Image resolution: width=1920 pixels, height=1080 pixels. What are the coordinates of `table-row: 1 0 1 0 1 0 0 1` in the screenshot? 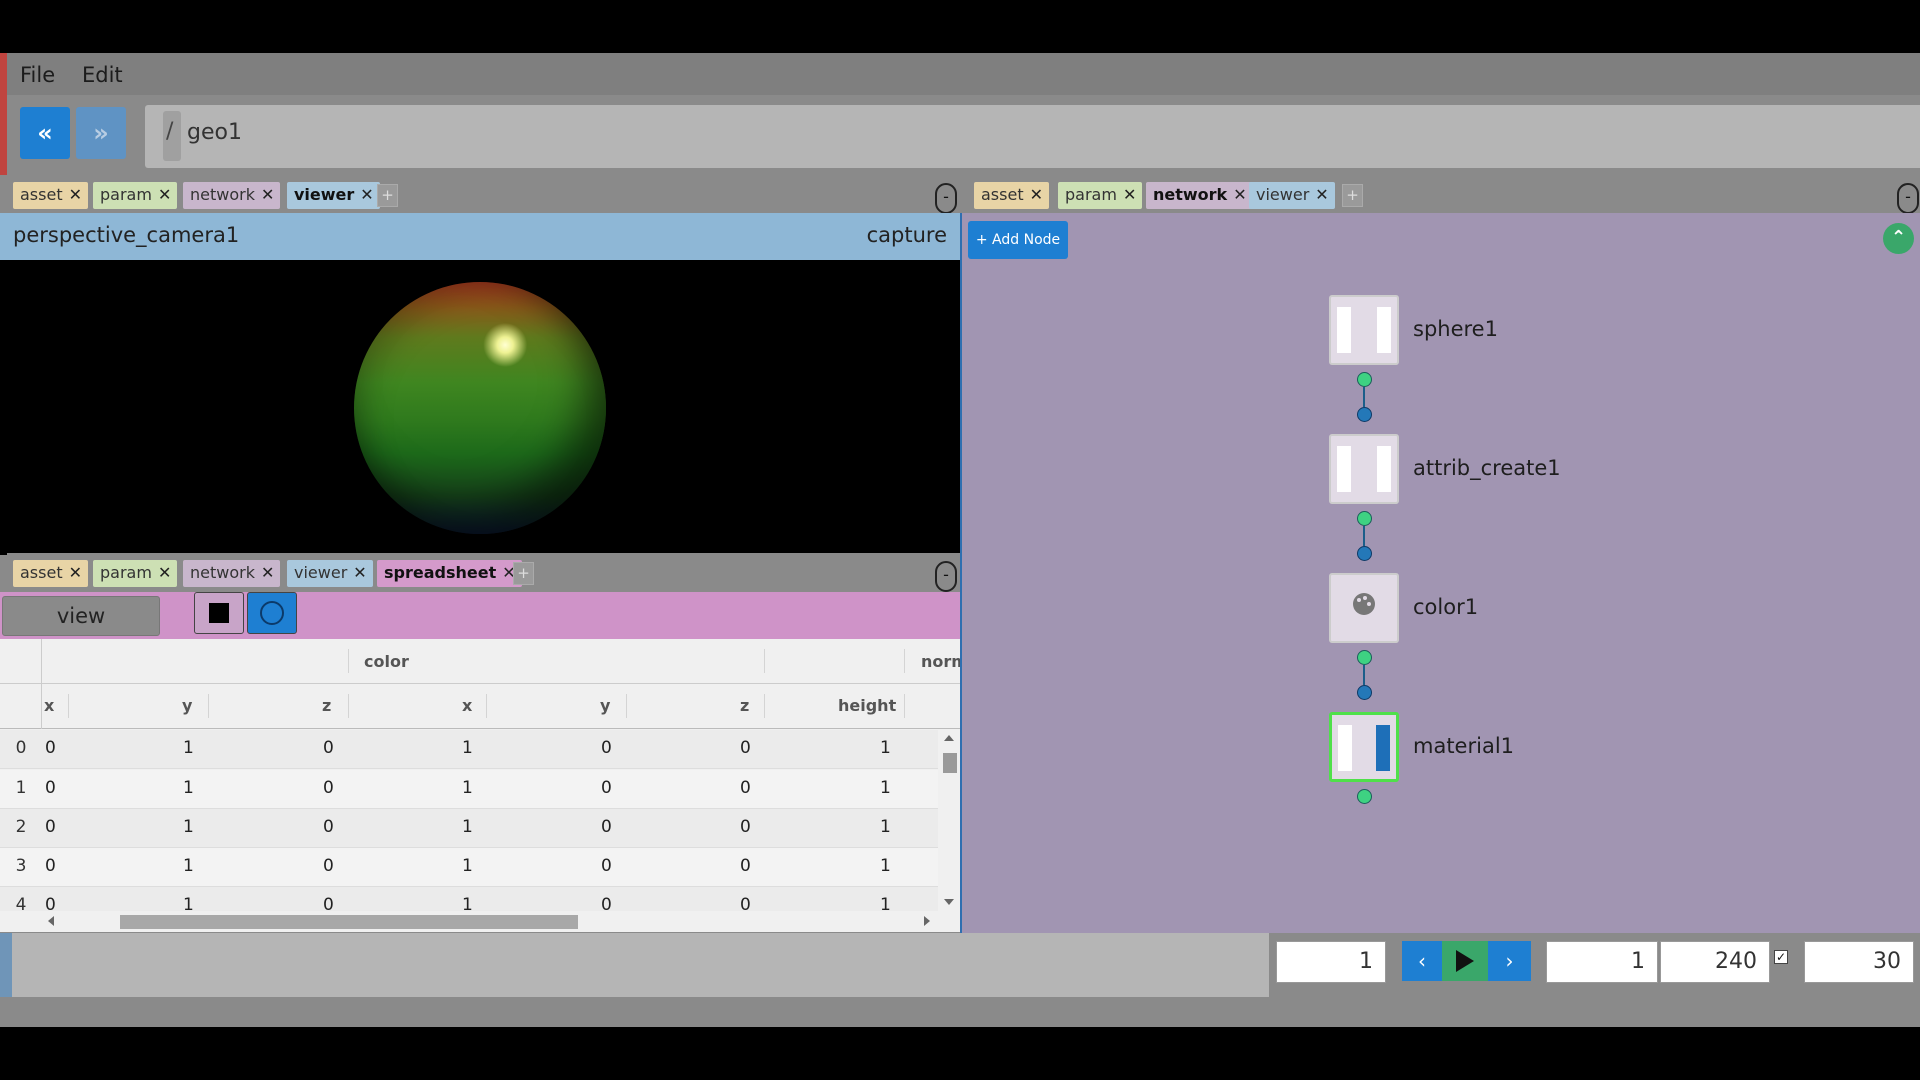 It's located at (469, 789).